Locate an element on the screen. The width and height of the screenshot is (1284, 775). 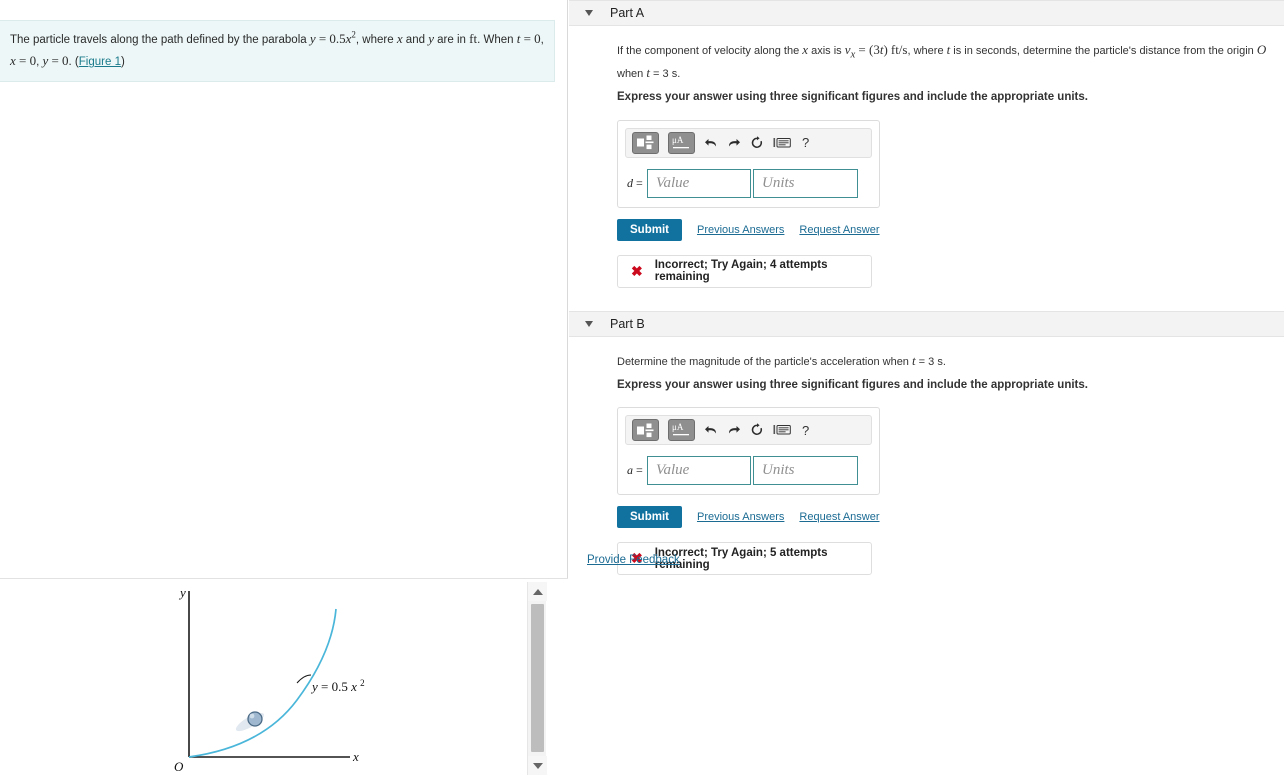
particle-marker is located at coordinates (255, 719).